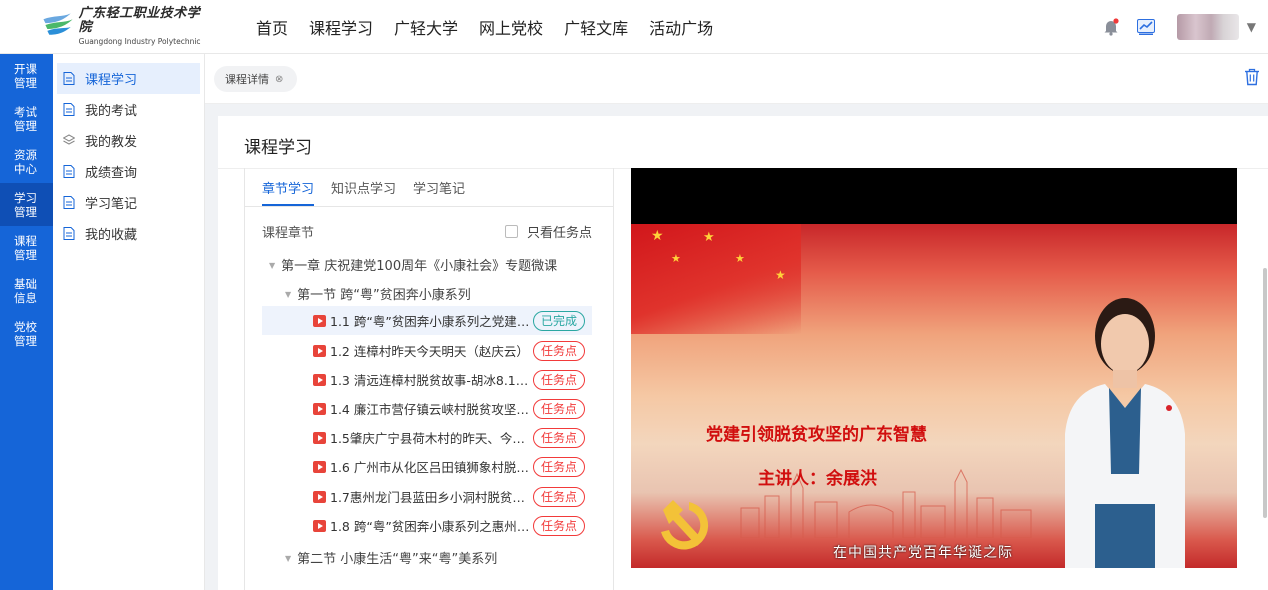  Describe the element at coordinates (26, 290) in the screenshot. I see `rail-basic-info: 基础 信息` at that location.